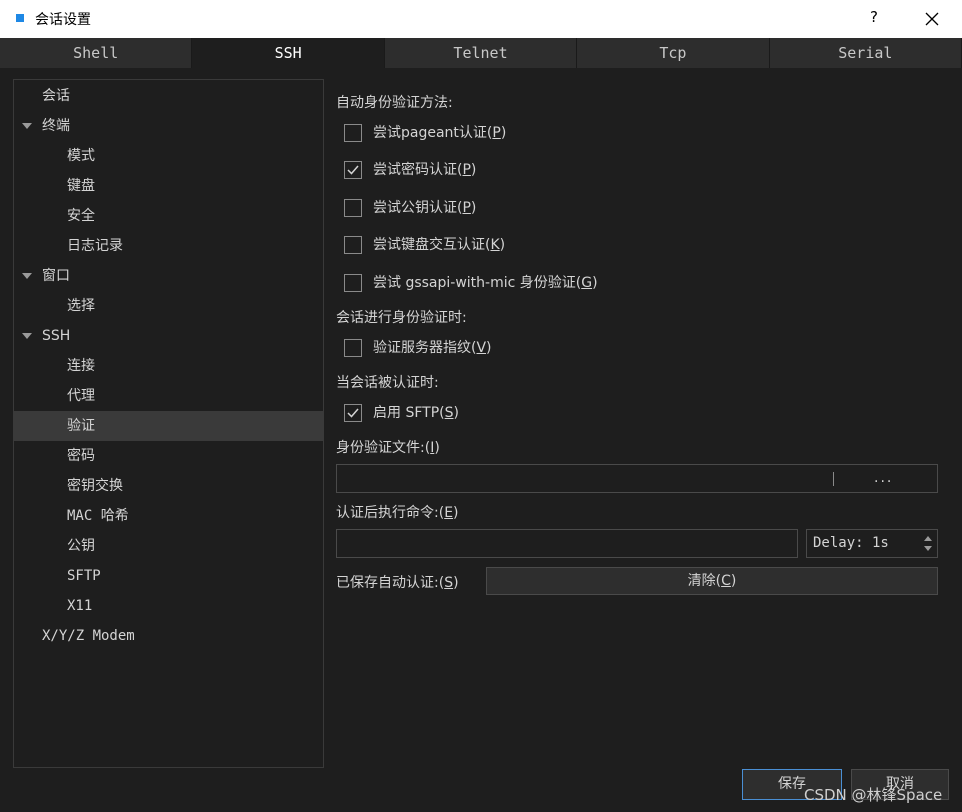 The image size is (962, 812). I want to click on auto-auth-methods-label: 自动身份验证方法:, so click(394, 103).